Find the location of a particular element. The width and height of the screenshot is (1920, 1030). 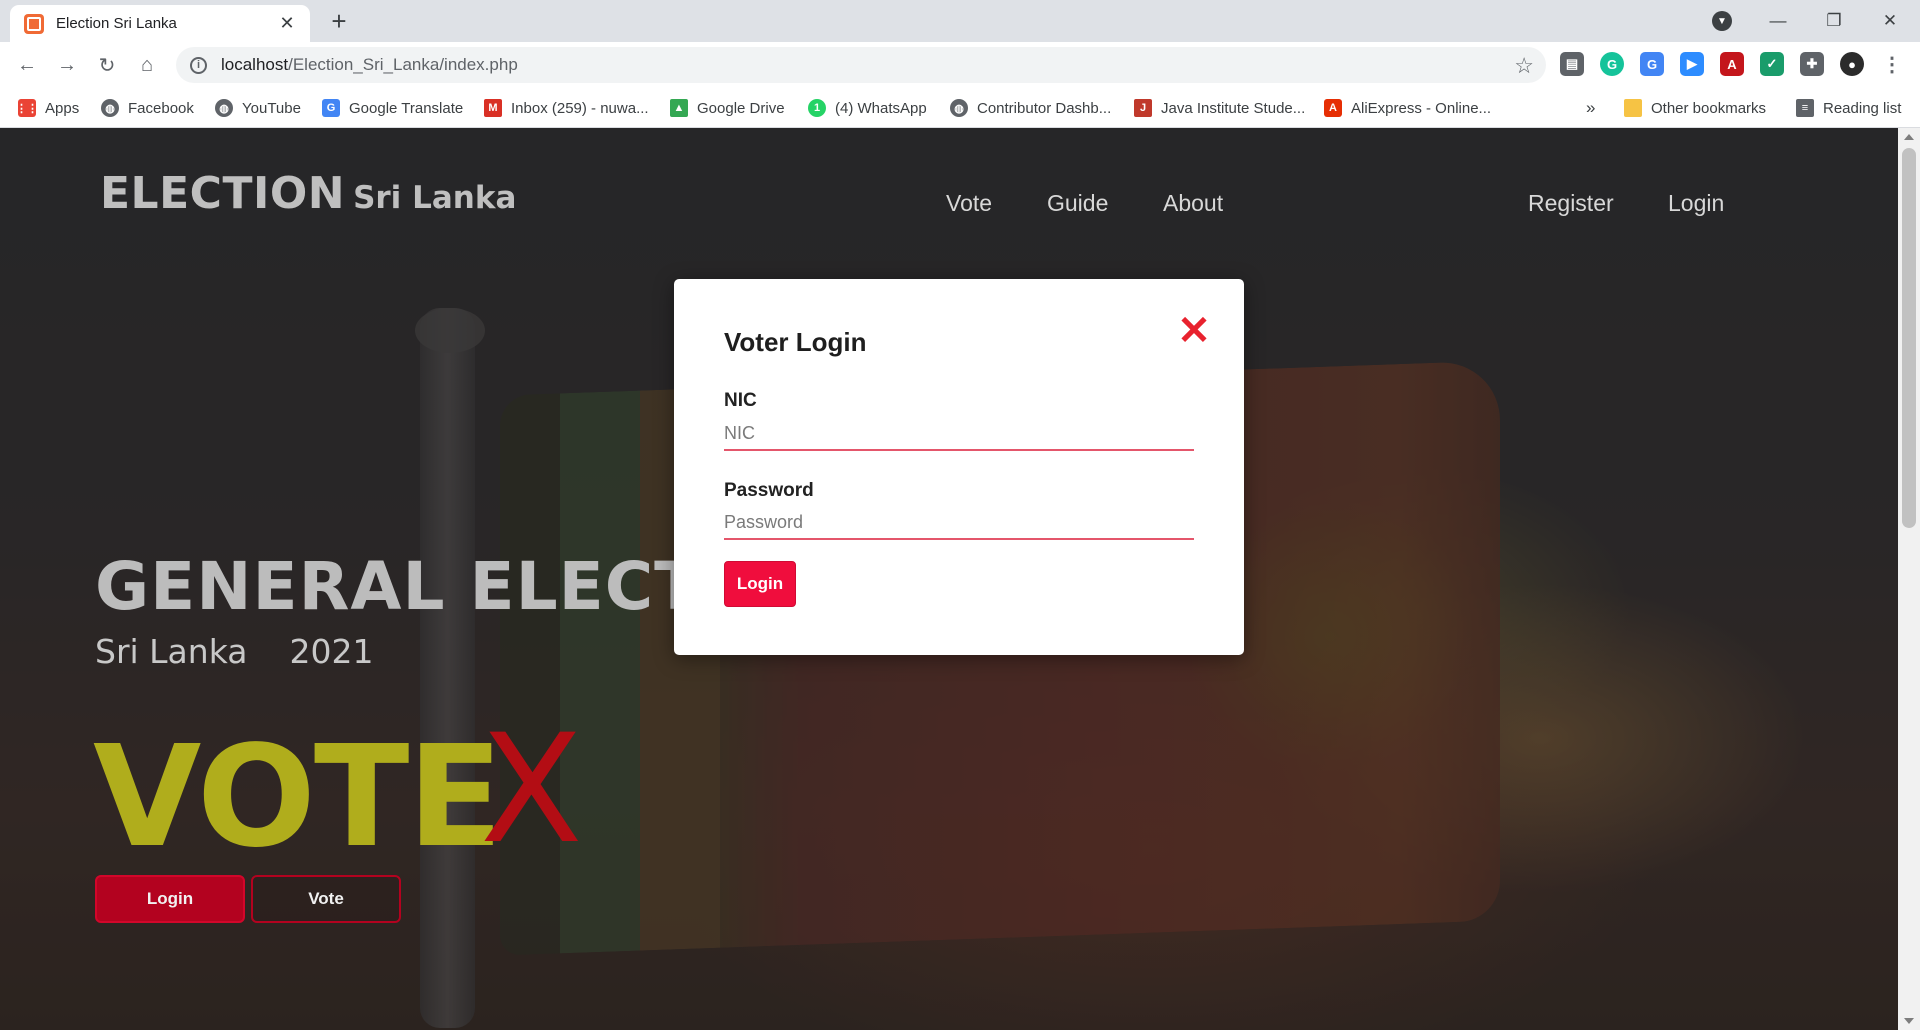

bookmark-youtube: ◍ YouTube is located at coordinates (258, 108).